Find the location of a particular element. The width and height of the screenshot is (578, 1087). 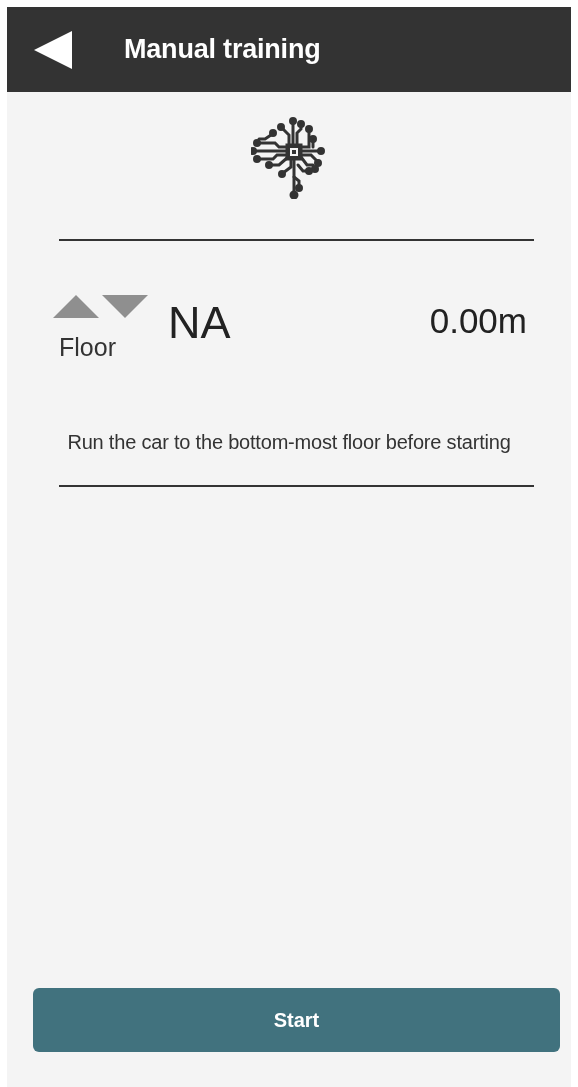

screen-title: Manual training is located at coordinates (222, 49).